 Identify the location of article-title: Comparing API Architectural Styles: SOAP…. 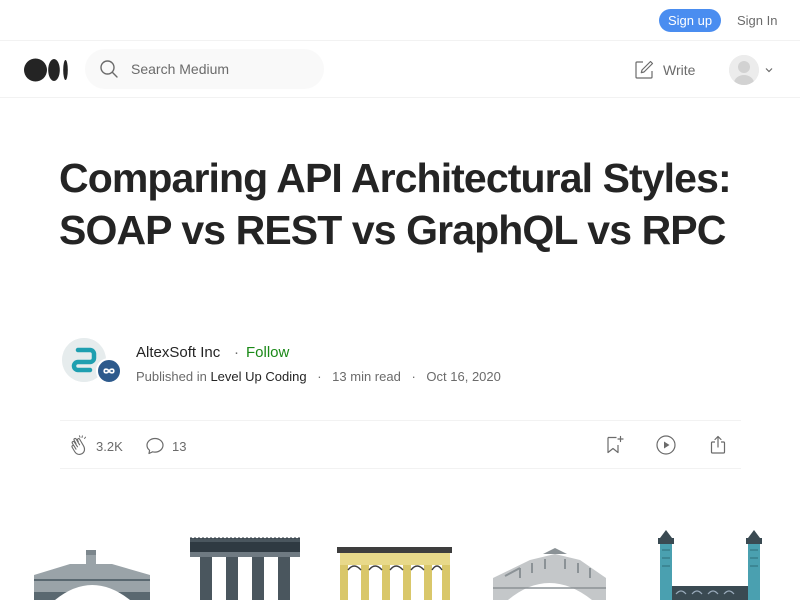
(395, 204).